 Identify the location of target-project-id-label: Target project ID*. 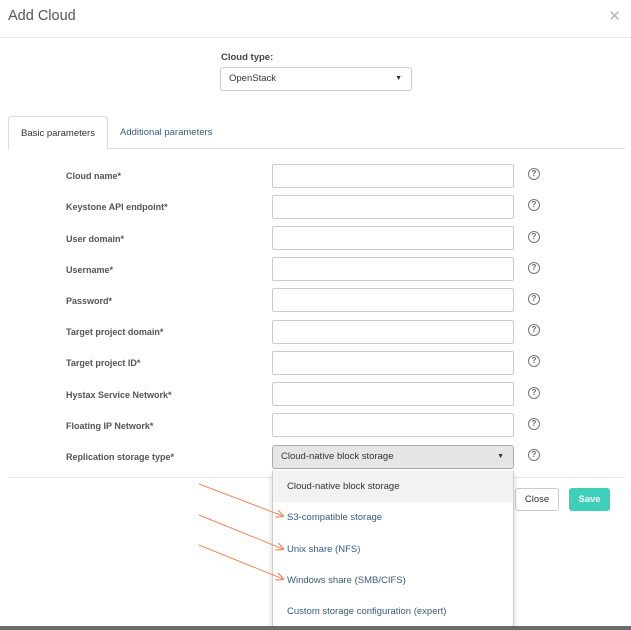
(103, 363).